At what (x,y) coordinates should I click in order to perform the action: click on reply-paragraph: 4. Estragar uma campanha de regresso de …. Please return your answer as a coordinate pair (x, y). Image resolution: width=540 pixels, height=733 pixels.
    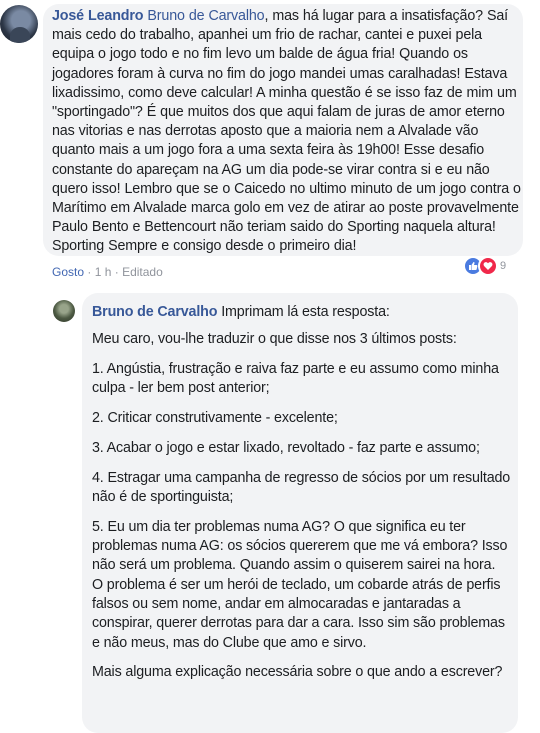
    Looking at the image, I should click on (301, 487).